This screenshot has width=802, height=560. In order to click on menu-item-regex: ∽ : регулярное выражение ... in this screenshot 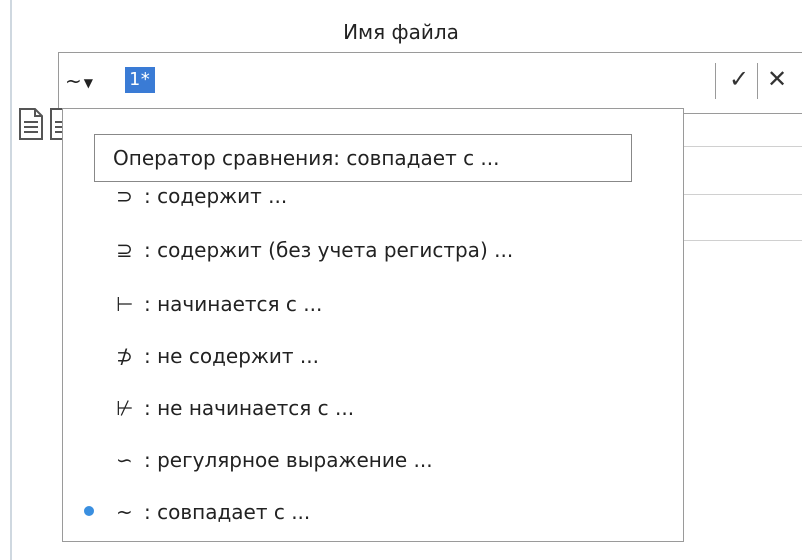, I will do `click(274, 460)`.